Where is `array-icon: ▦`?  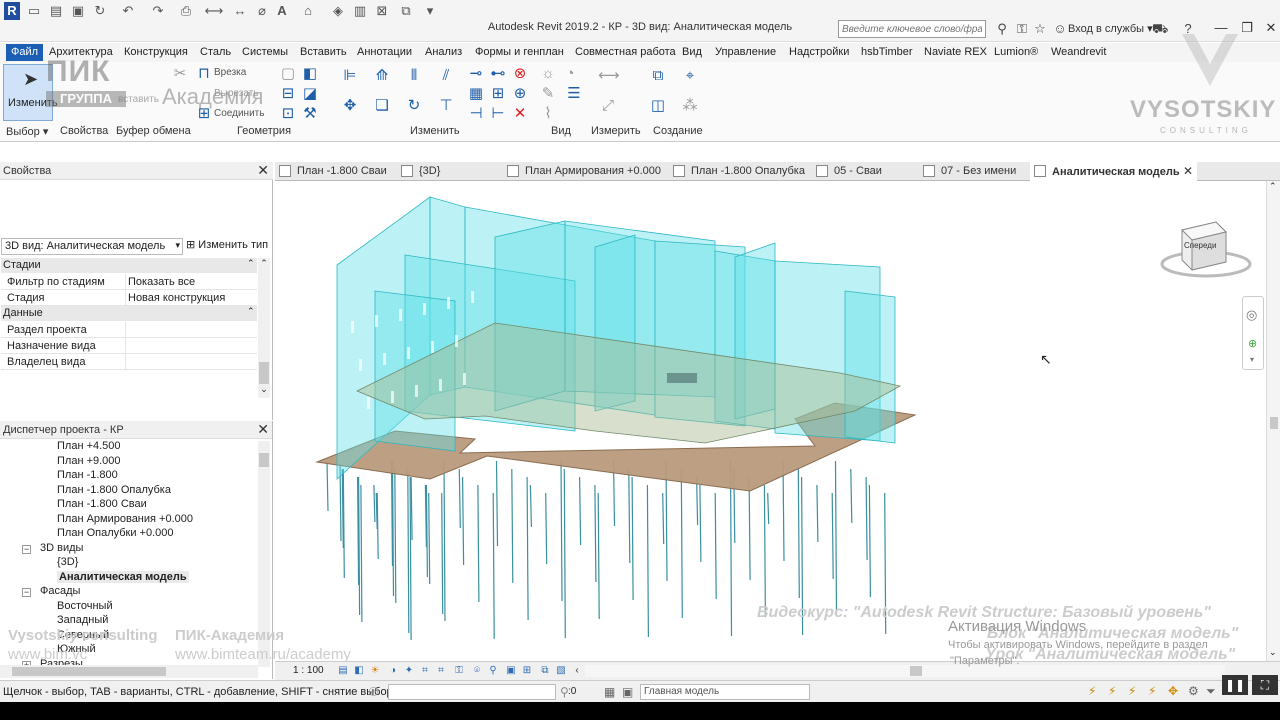
array-icon: ▦ is located at coordinates (476, 94).